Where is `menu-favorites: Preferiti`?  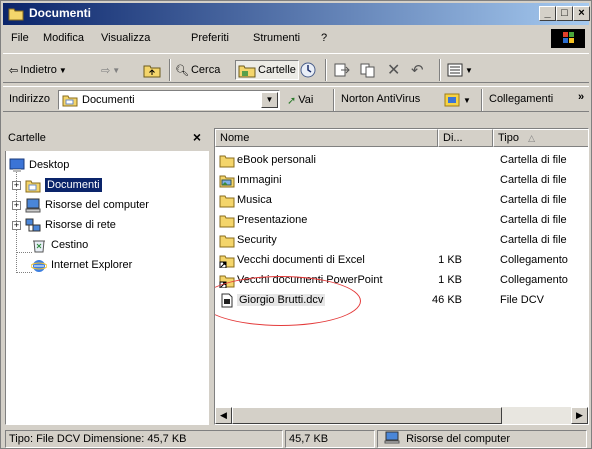
menu-favorites: Preferiti is located at coordinates (210, 38).